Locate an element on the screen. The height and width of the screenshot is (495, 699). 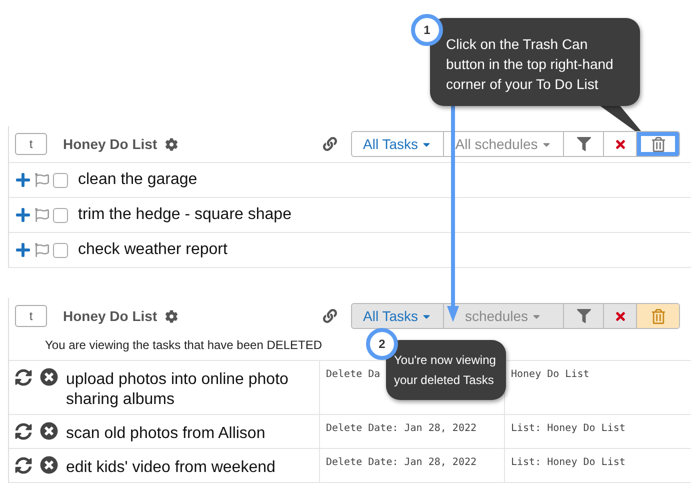
callout-text: You're now viewing your deleted Tasks is located at coordinates (446, 370).